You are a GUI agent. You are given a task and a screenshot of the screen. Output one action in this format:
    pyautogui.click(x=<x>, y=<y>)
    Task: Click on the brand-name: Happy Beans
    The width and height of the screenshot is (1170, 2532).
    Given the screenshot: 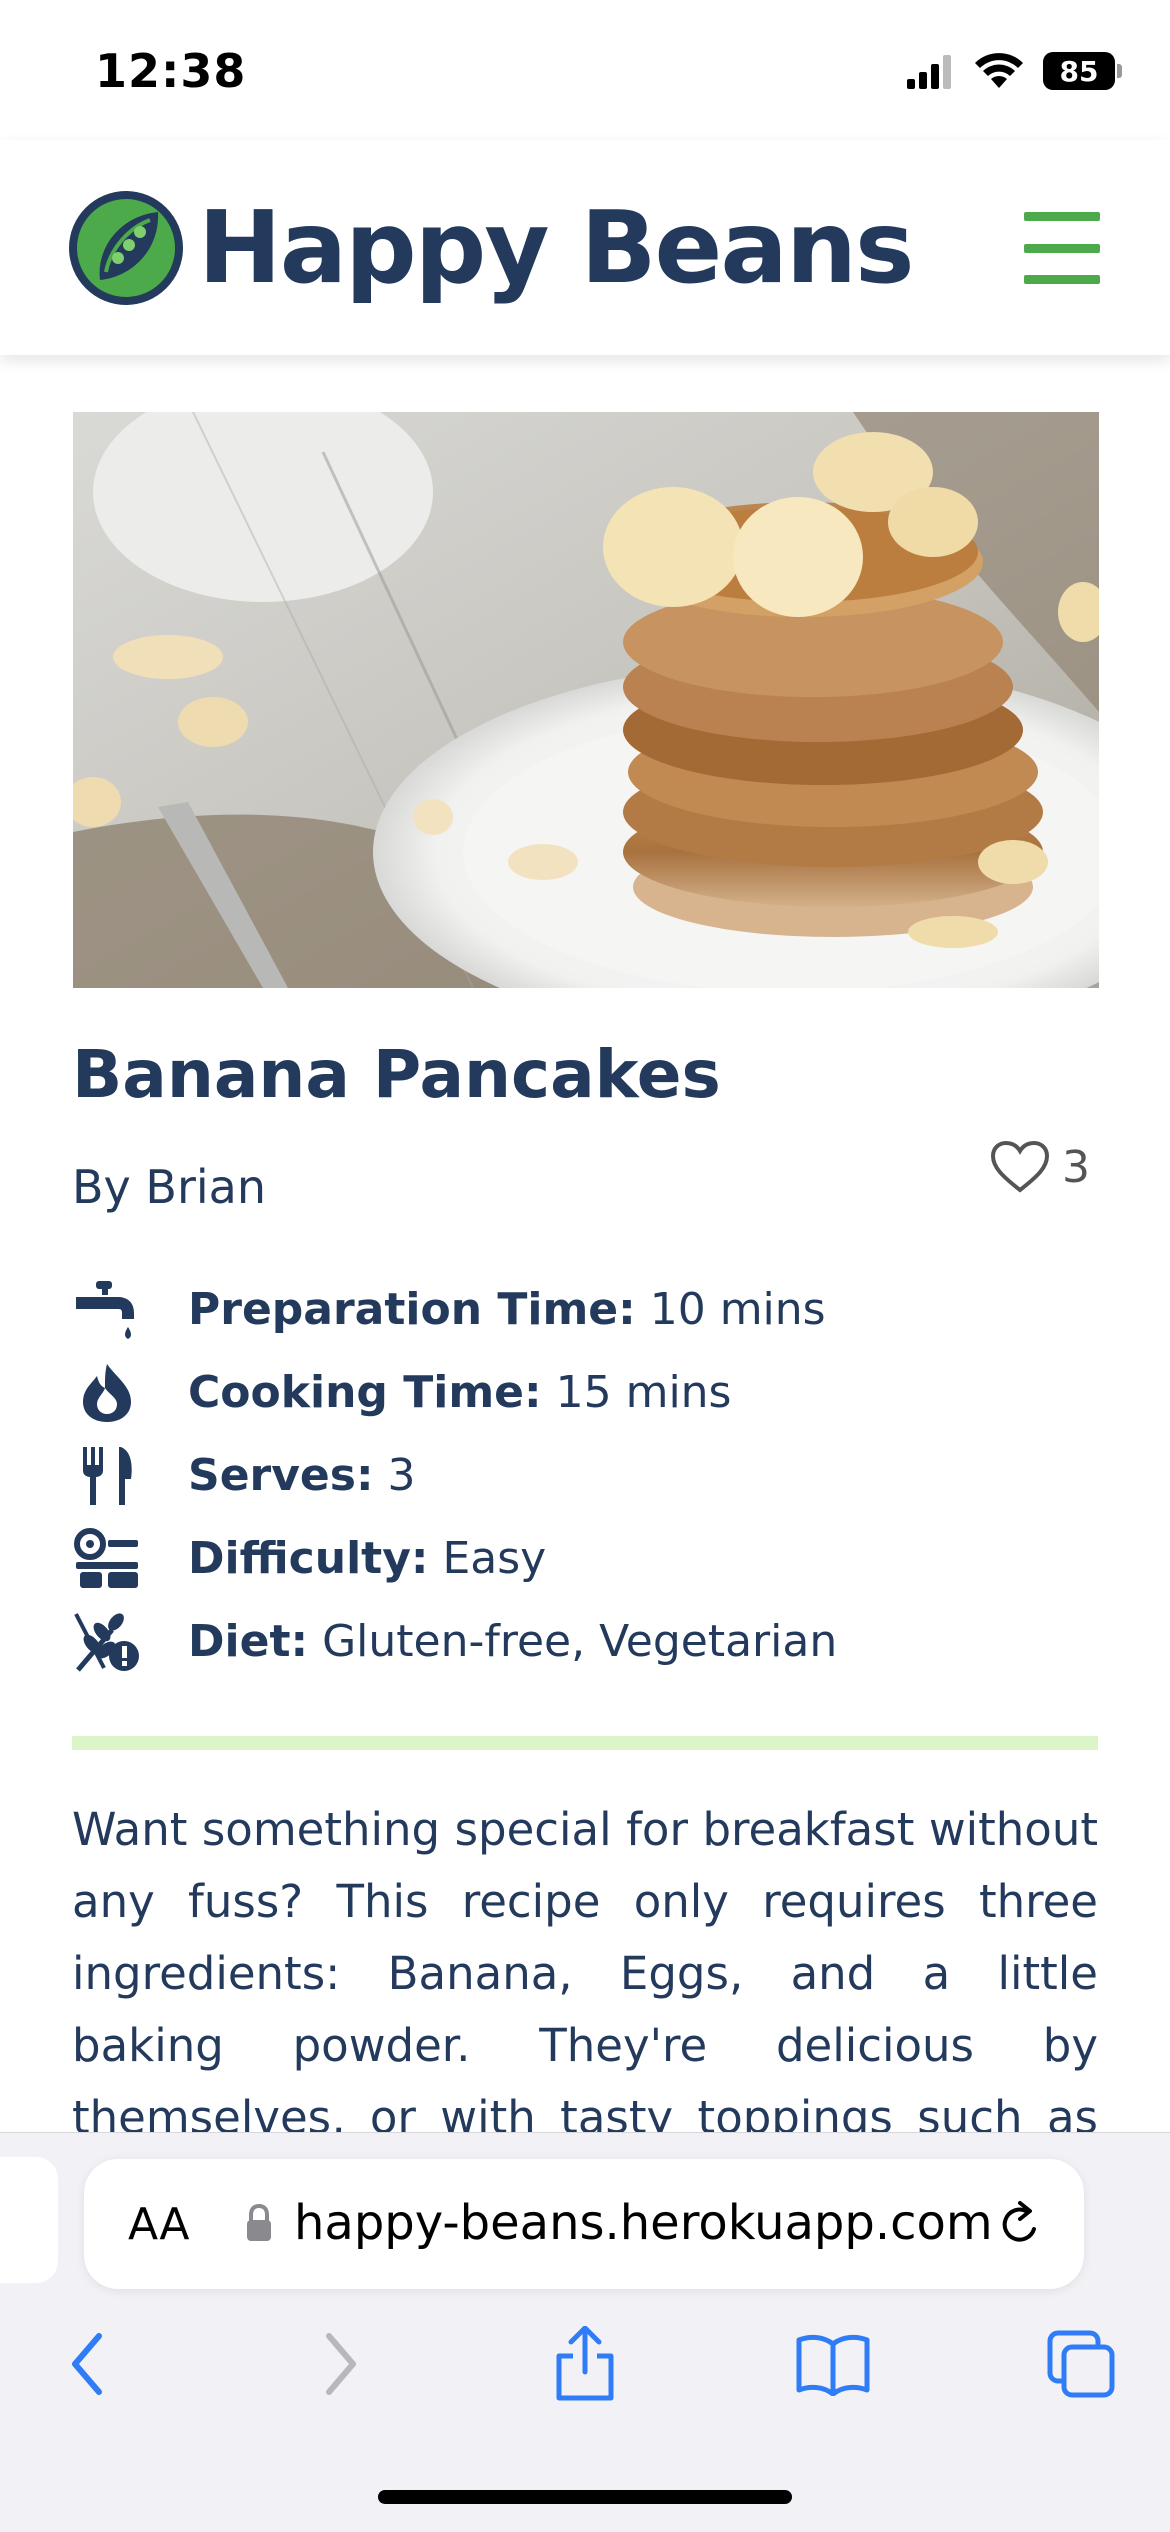 What is the action you would take?
    pyautogui.click(x=556, y=247)
    